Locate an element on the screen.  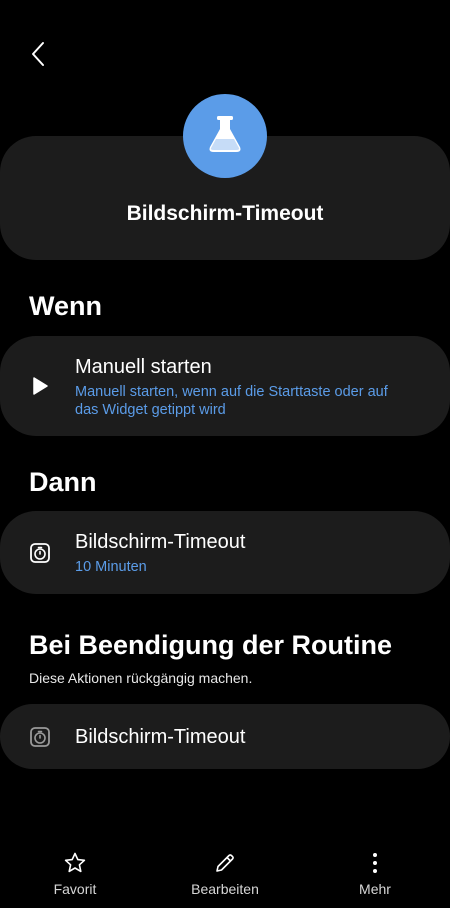
undo-action-title: Bildschirm-Timeout is located at coordinates (160, 737).